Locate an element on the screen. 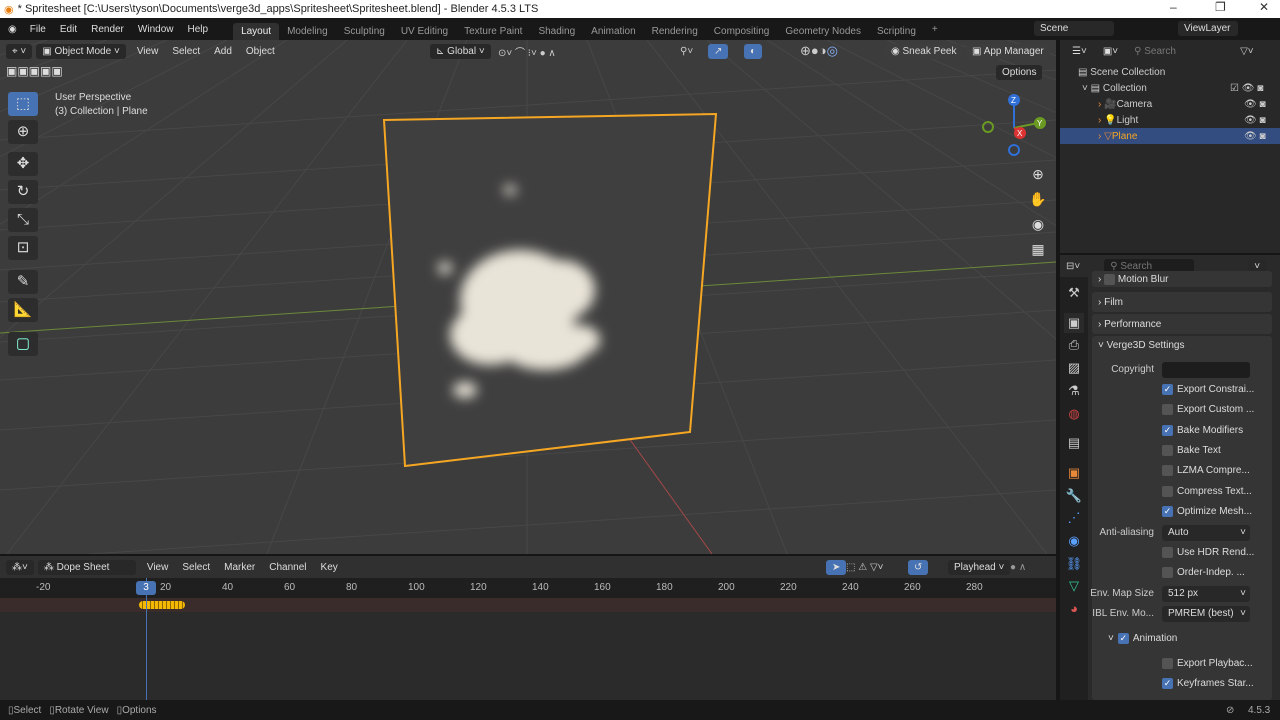 This screenshot has height=720, width=1280. world-tab-icon: ◍ is located at coordinates (1074, 414).